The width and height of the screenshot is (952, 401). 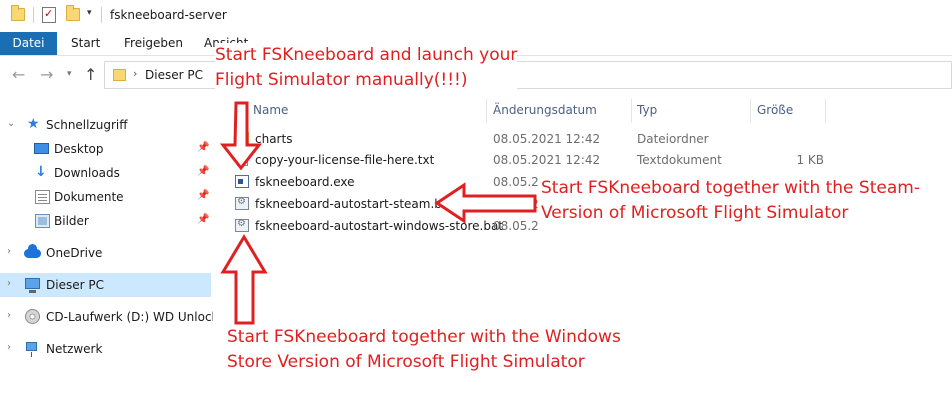 What do you see at coordinates (79, 149) in the screenshot?
I see `sidebar-item-label: Desktop` at bounding box center [79, 149].